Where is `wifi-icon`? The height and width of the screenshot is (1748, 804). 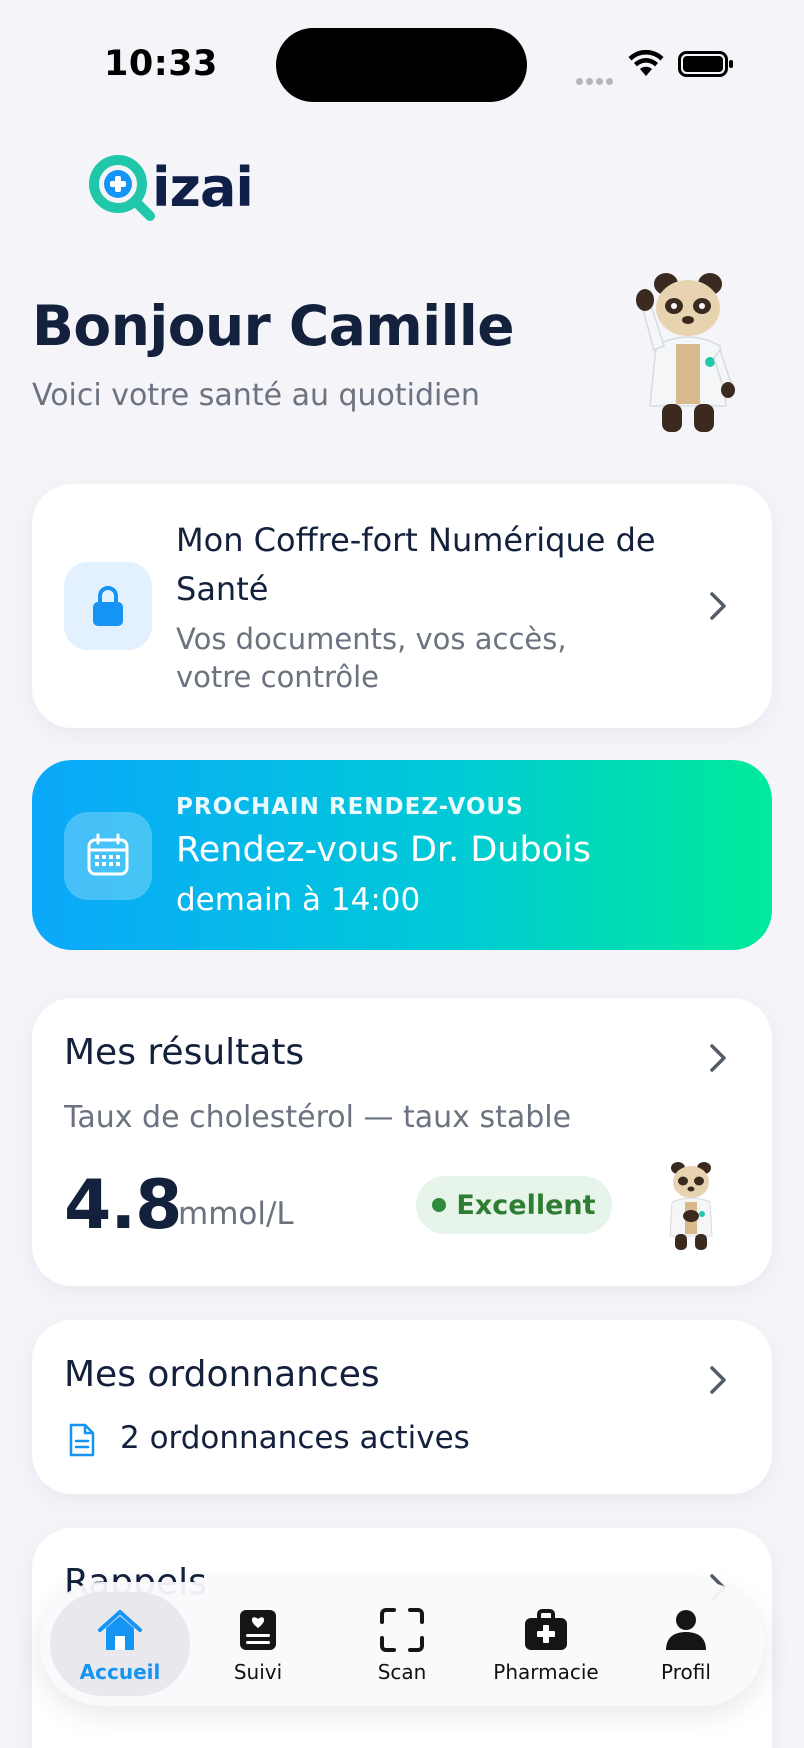 wifi-icon is located at coordinates (646, 63).